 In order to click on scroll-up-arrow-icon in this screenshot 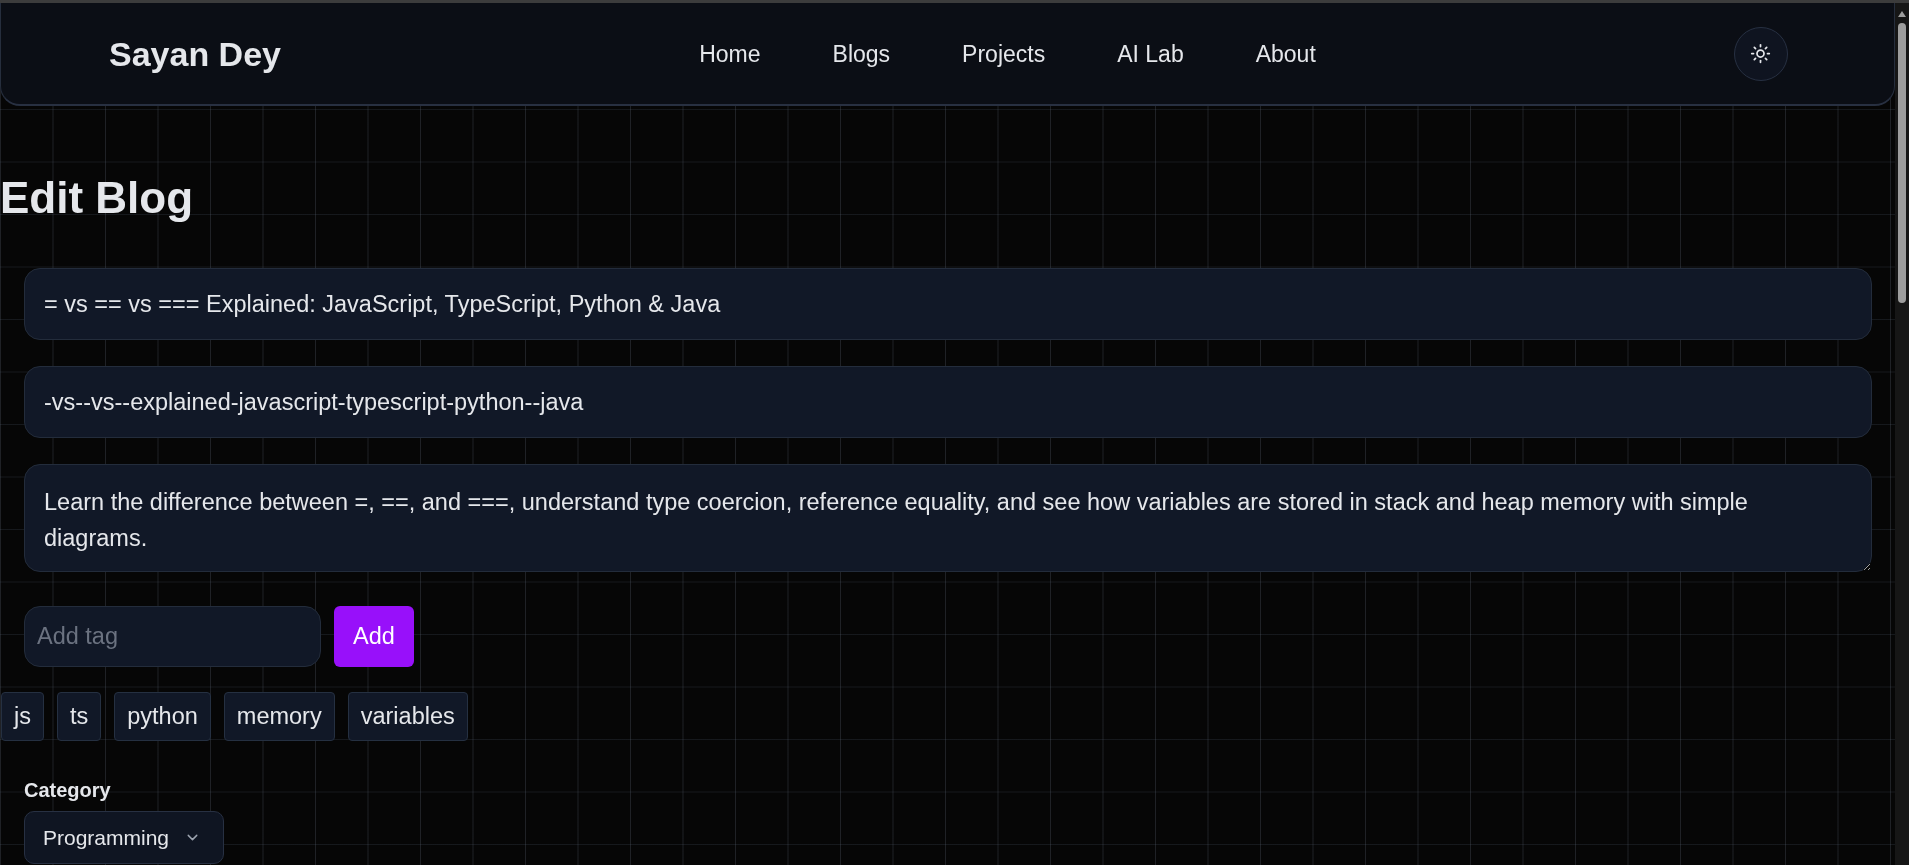, I will do `click(1902, 14)`.